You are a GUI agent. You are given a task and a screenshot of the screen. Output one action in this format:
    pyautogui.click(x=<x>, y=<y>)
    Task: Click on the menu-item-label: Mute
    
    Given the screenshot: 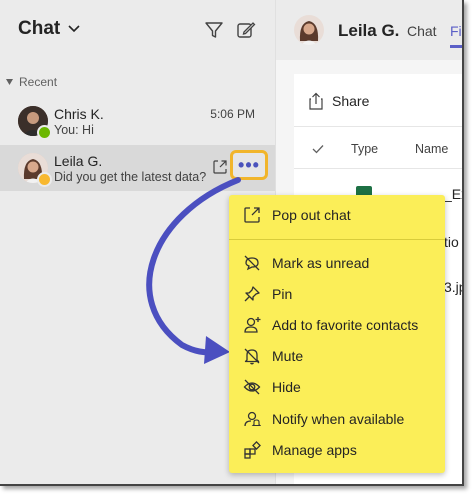 What is the action you would take?
    pyautogui.click(x=288, y=356)
    